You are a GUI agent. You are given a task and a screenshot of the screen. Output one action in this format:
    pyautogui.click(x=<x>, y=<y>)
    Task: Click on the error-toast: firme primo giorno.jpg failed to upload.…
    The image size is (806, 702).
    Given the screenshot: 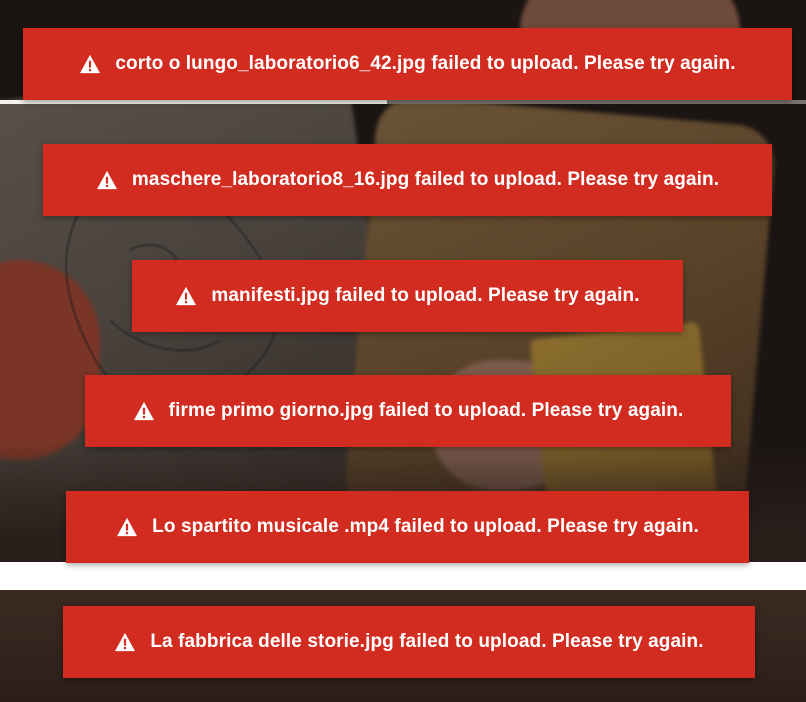 What is the action you would take?
    pyautogui.click(x=408, y=411)
    